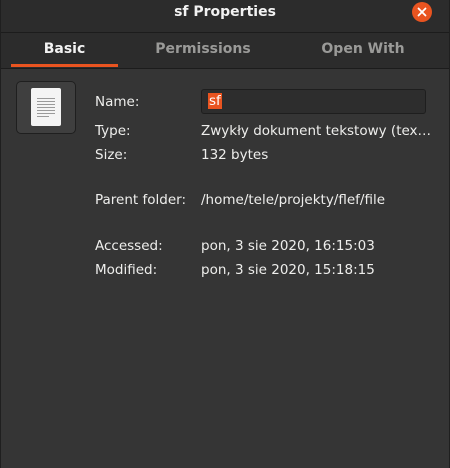 The image size is (450, 468). Describe the element at coordinates (111, 155) in the screenshot. I see `size-label: Size:` at that location.